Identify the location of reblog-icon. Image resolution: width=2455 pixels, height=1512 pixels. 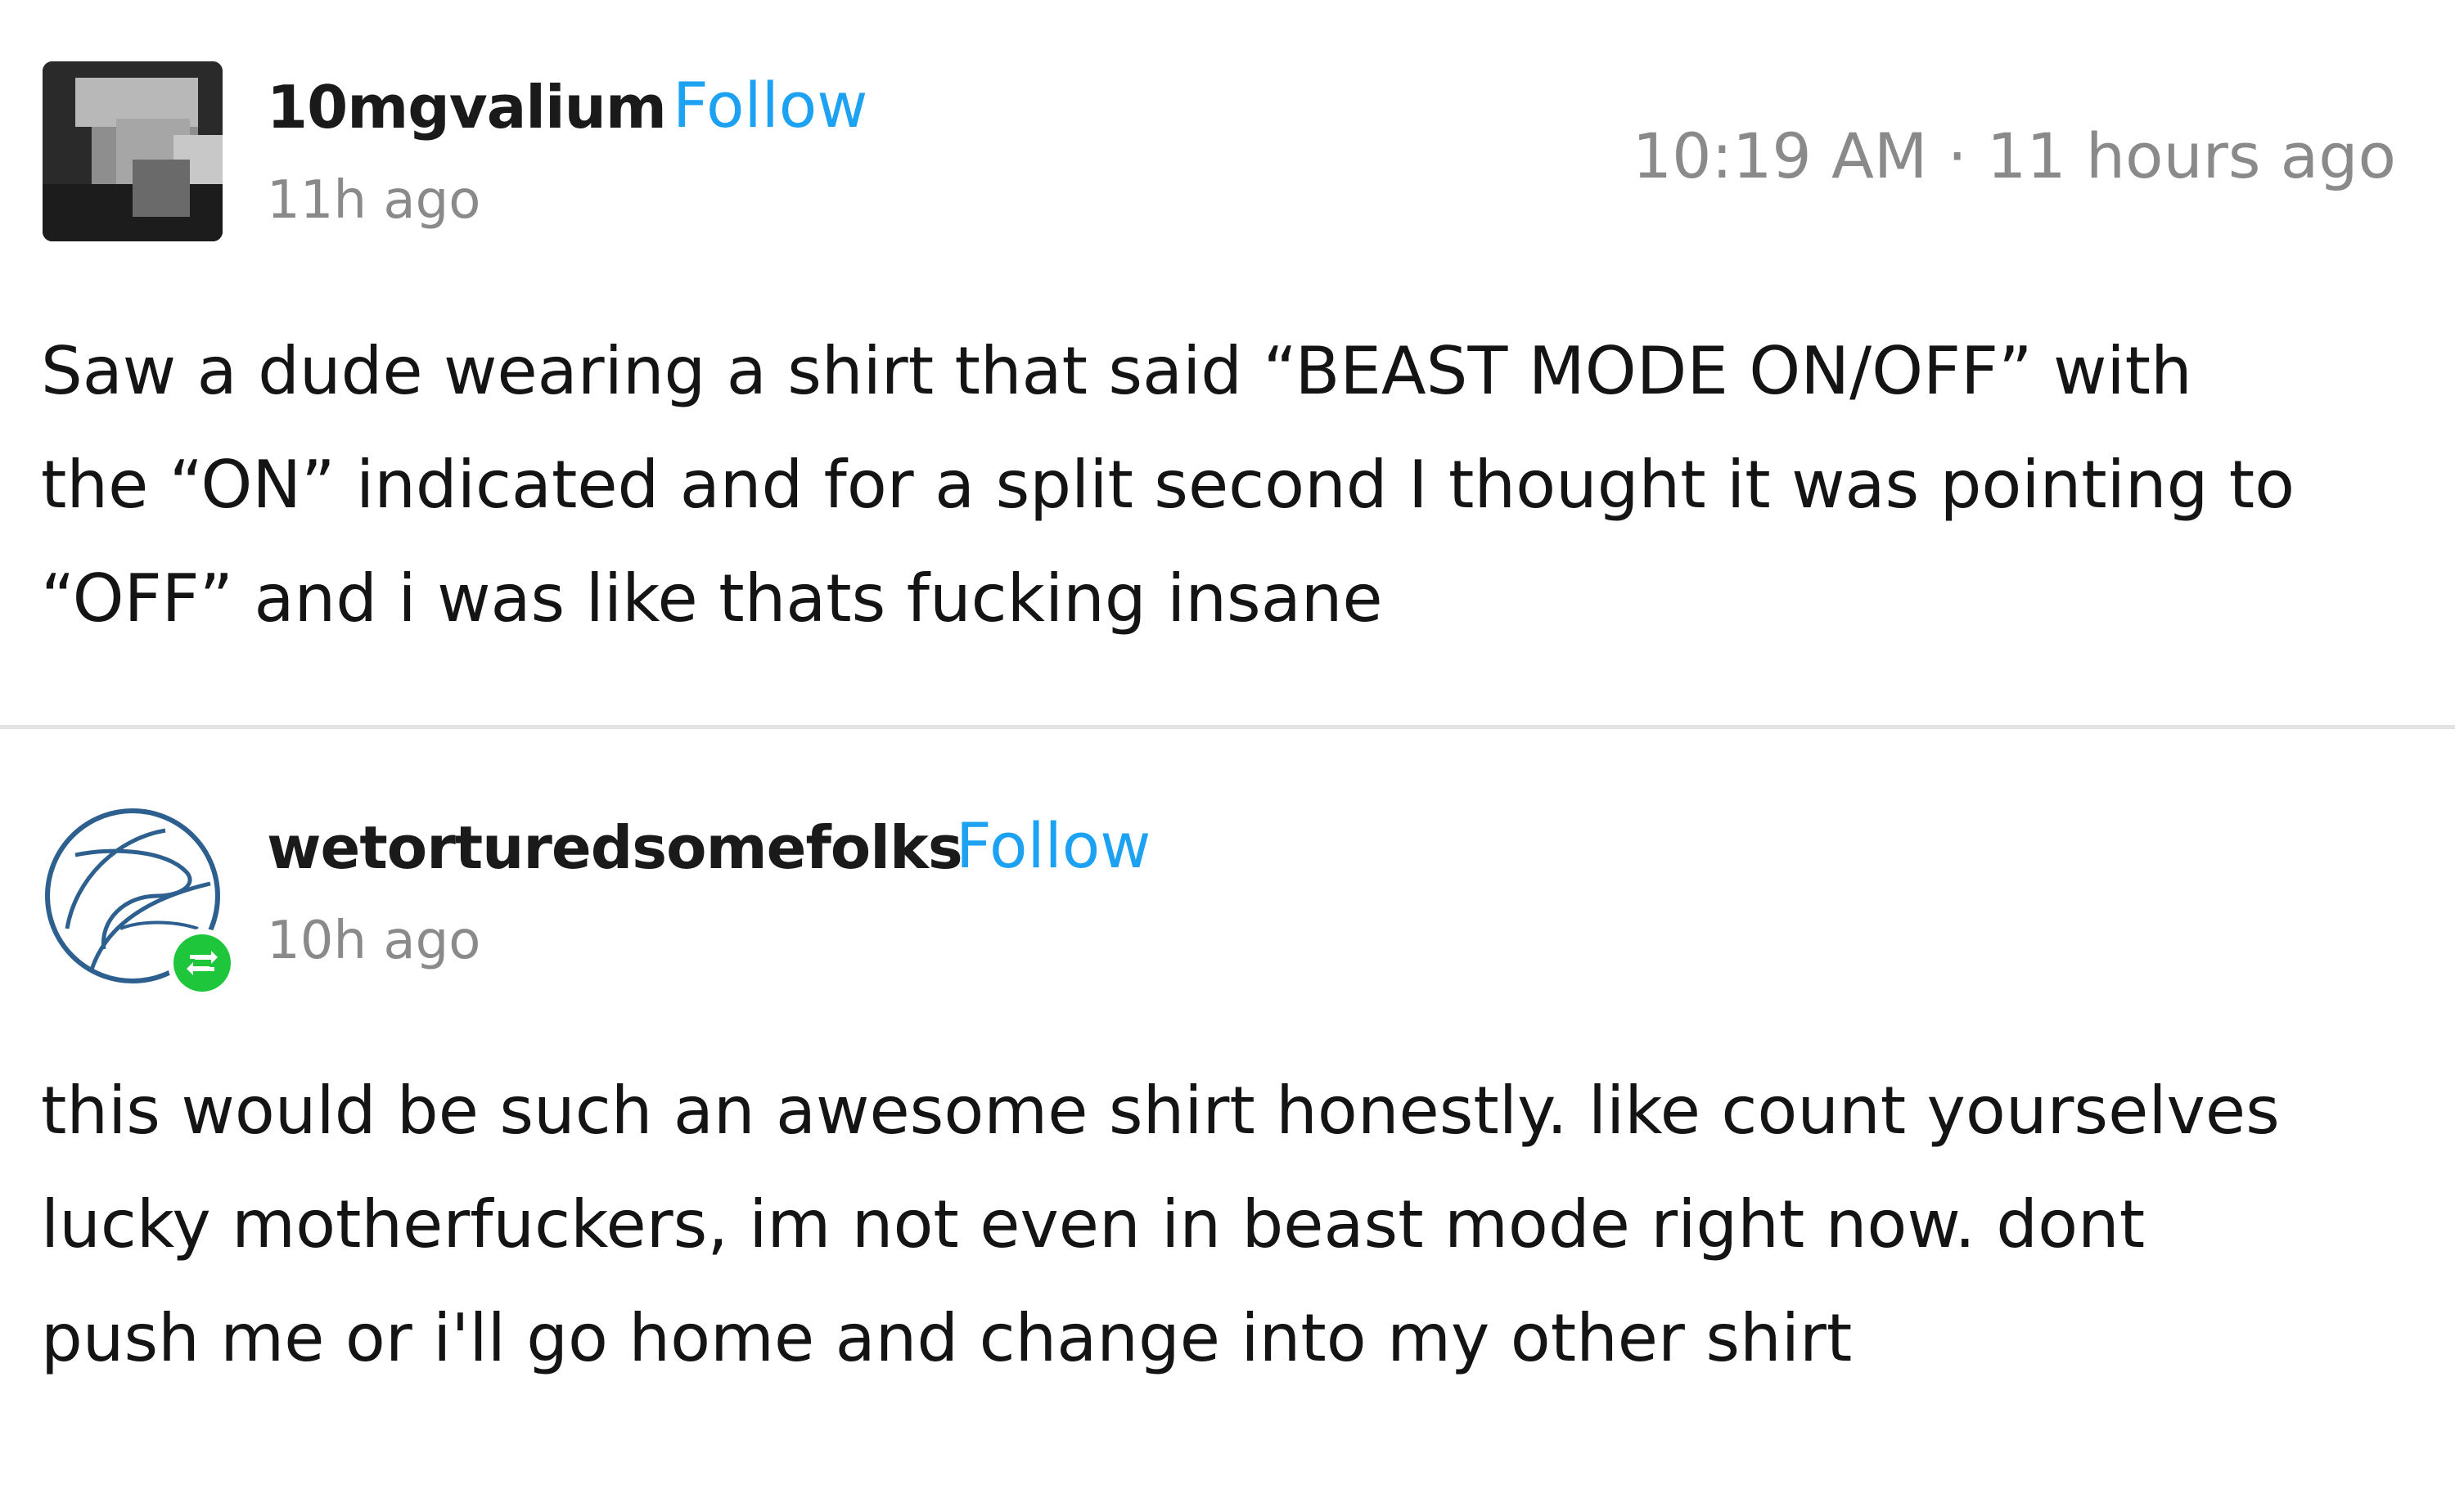
(202, 963).